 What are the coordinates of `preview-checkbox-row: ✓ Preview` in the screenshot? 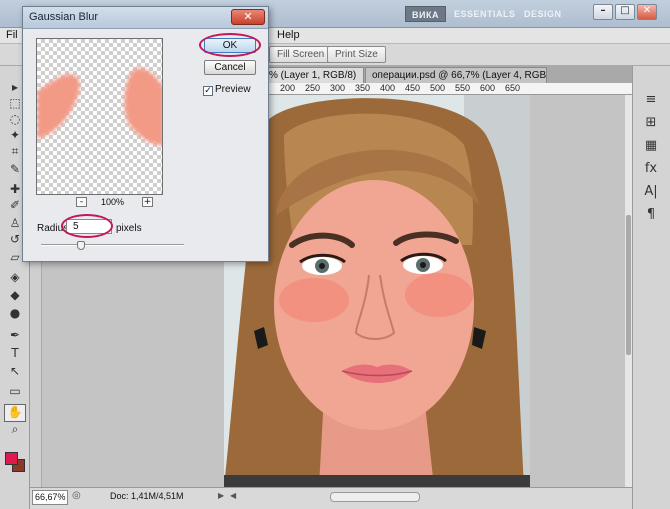 It's located at (227, 90).